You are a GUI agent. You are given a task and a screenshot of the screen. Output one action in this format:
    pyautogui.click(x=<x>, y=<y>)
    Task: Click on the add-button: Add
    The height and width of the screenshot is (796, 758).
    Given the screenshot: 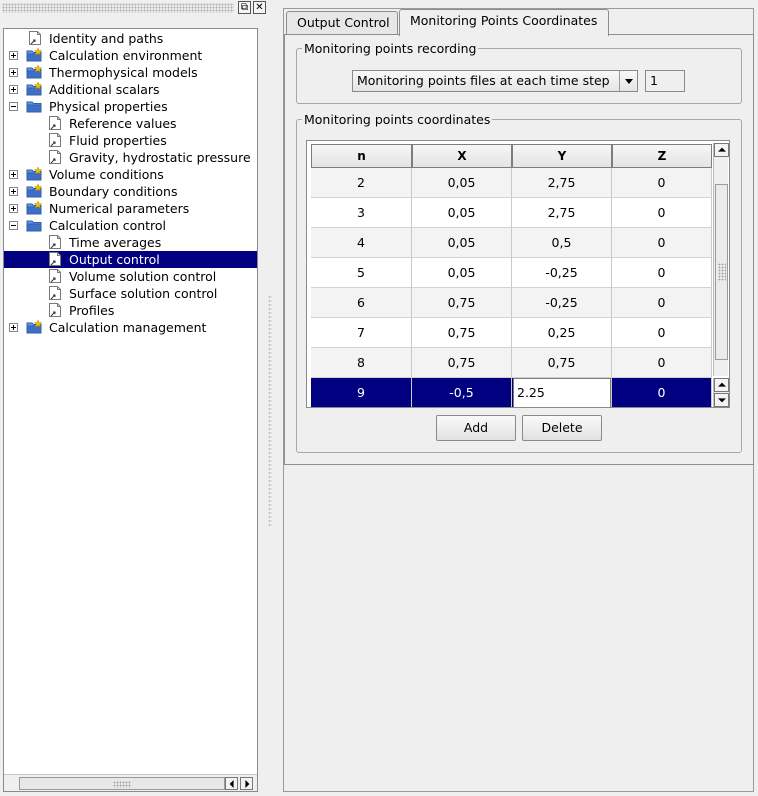 What is the action you would take?
    pyautogui.click(x=476, y=428)
    